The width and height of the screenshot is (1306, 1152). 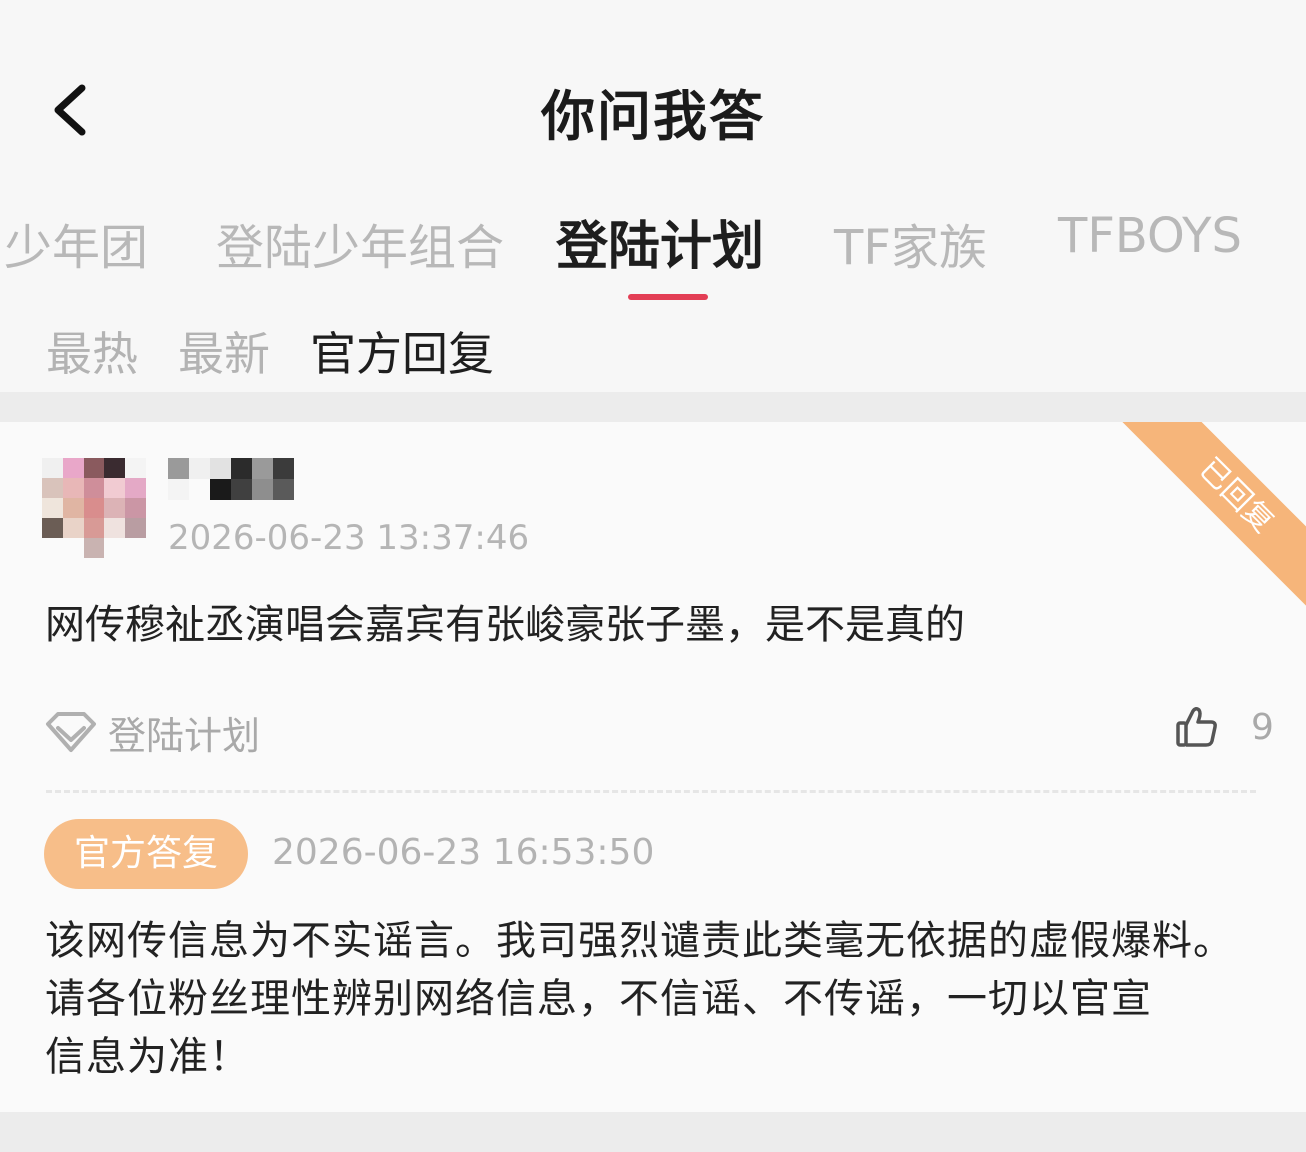 I want to click on sort-official-reply: 官方回复, so click(x=402, y=351).